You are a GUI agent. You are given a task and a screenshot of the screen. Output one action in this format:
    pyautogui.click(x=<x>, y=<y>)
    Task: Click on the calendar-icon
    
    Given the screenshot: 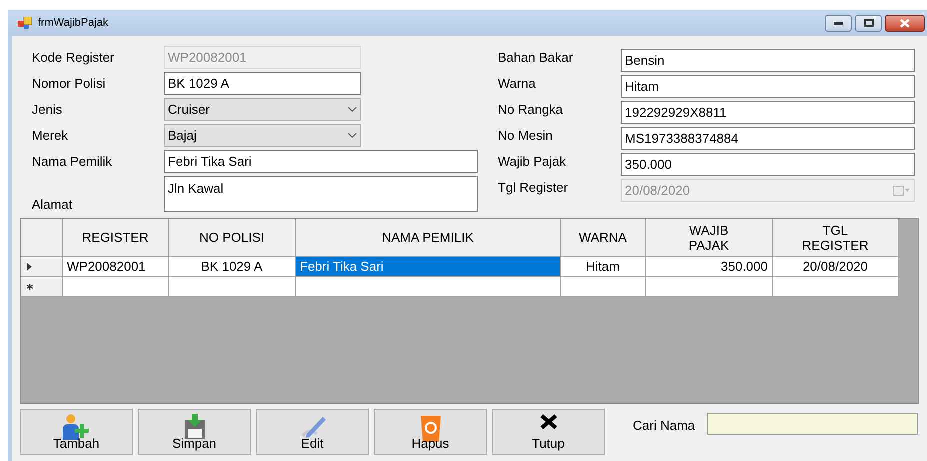 What is the action you would take?
    pyautogui.click(x=902, y=191)
    